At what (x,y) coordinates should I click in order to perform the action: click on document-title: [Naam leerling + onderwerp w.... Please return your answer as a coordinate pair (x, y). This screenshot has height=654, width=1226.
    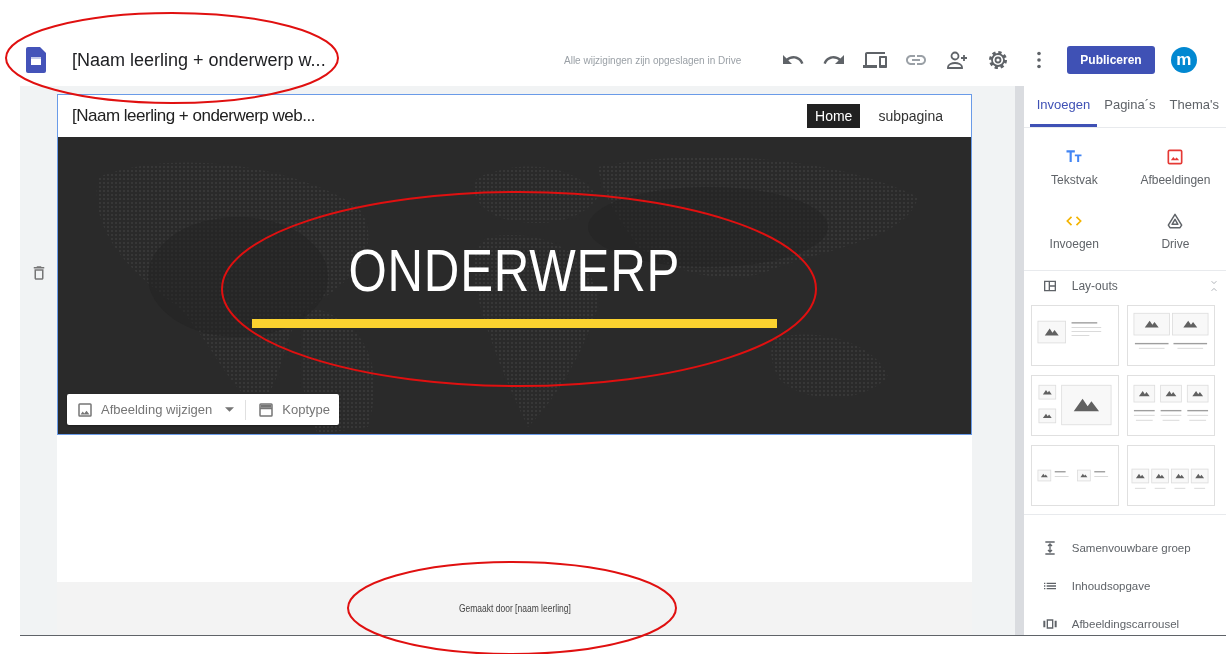
    Looking at the image, I should click on (312, 60).